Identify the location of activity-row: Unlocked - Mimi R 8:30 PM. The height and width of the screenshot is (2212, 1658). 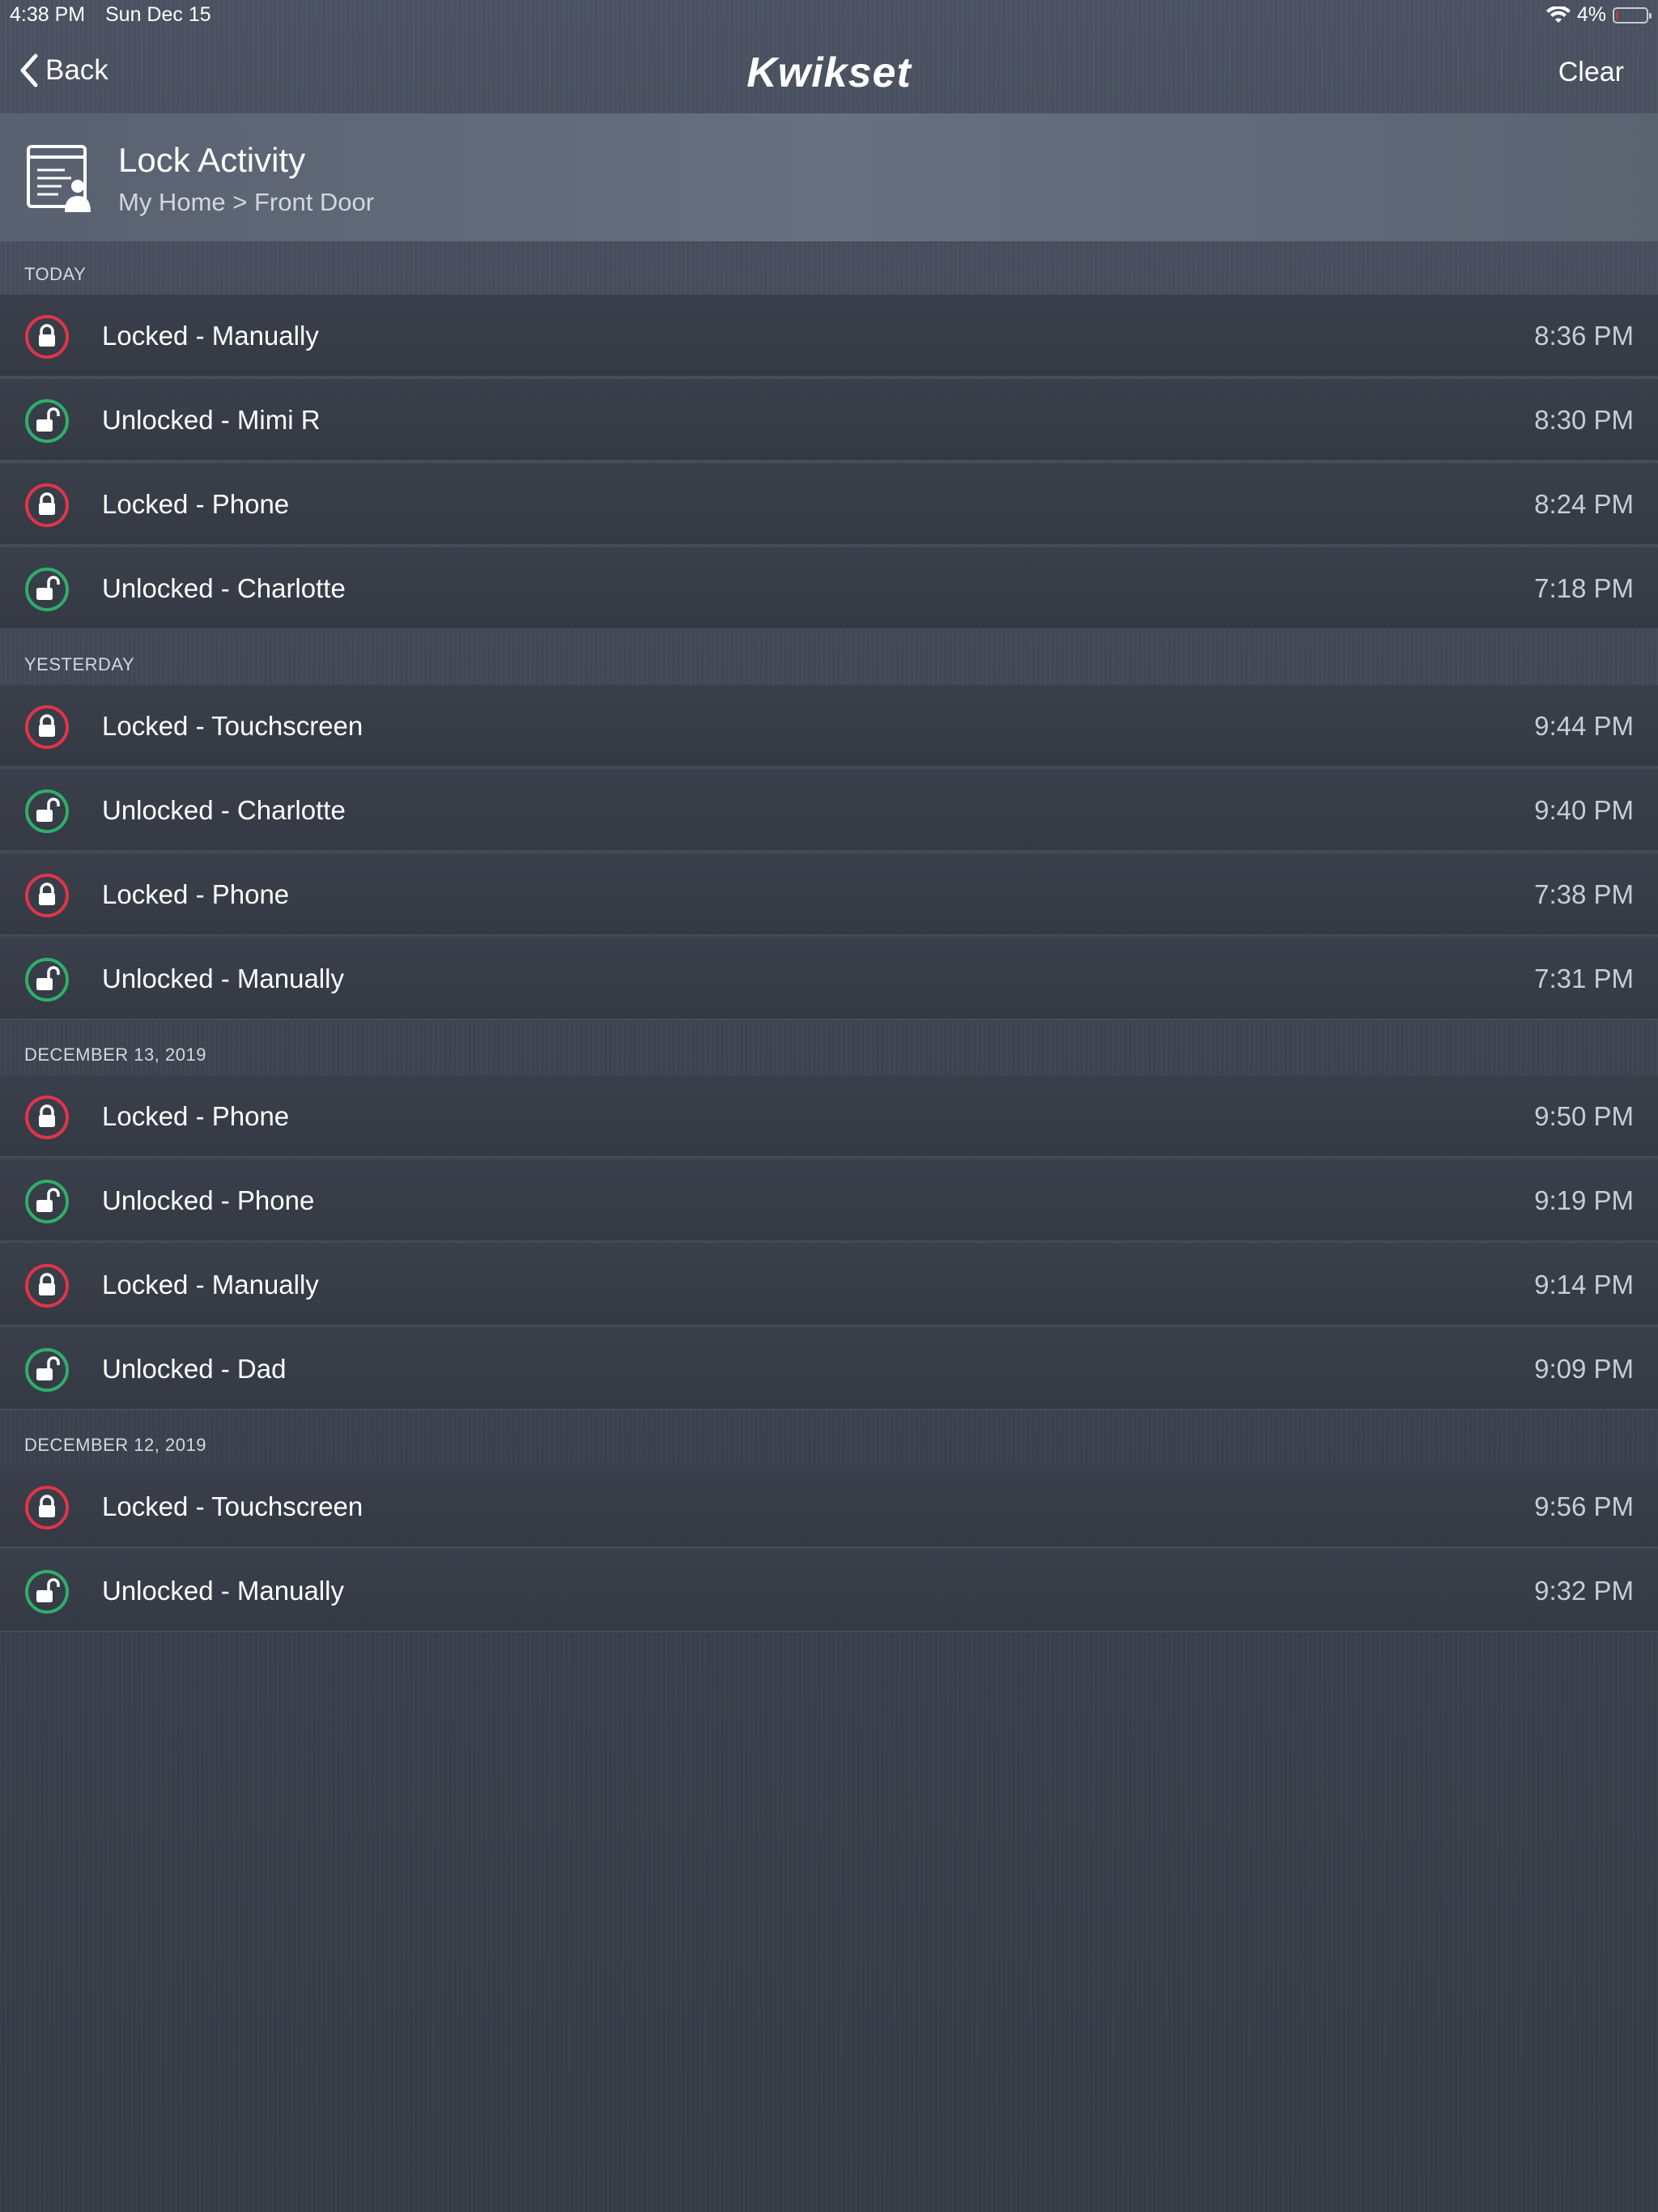
(829, 421).